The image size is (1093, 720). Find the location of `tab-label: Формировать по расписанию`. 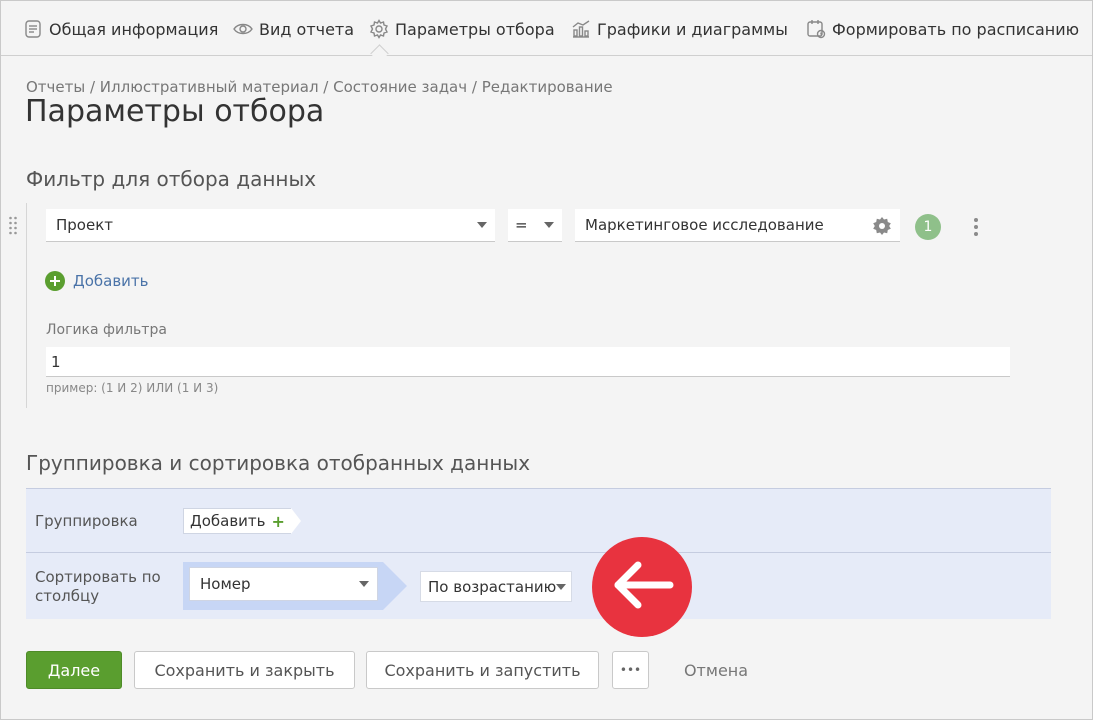

tab-label: Формировать по расписанию is located at coordinates (956, 29).